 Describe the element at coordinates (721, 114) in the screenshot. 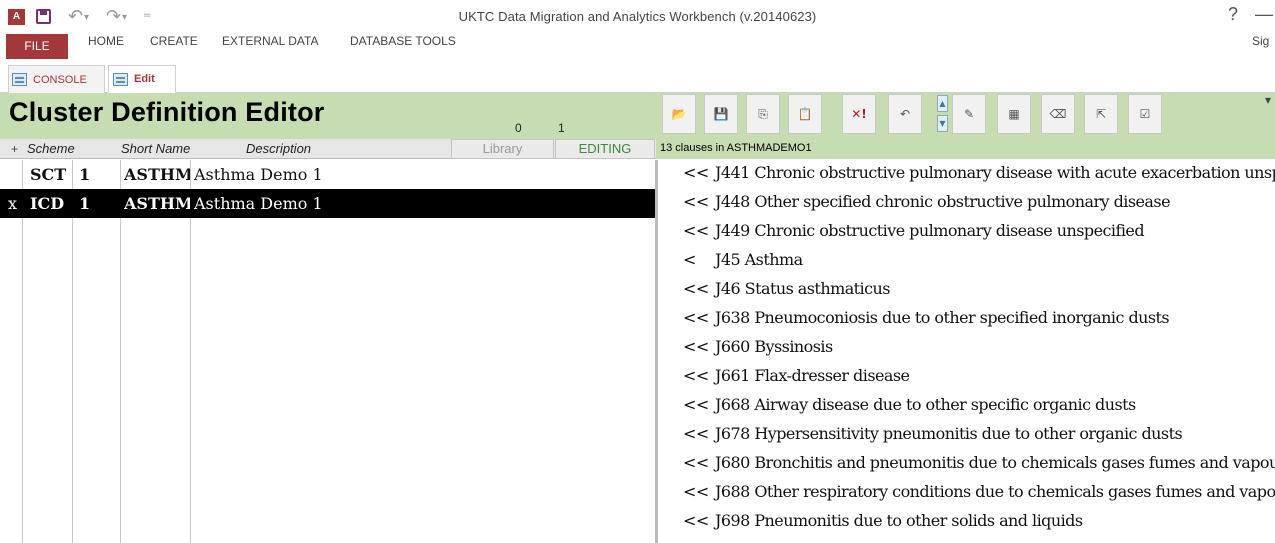

I see `save-icon: 💾` at that location.